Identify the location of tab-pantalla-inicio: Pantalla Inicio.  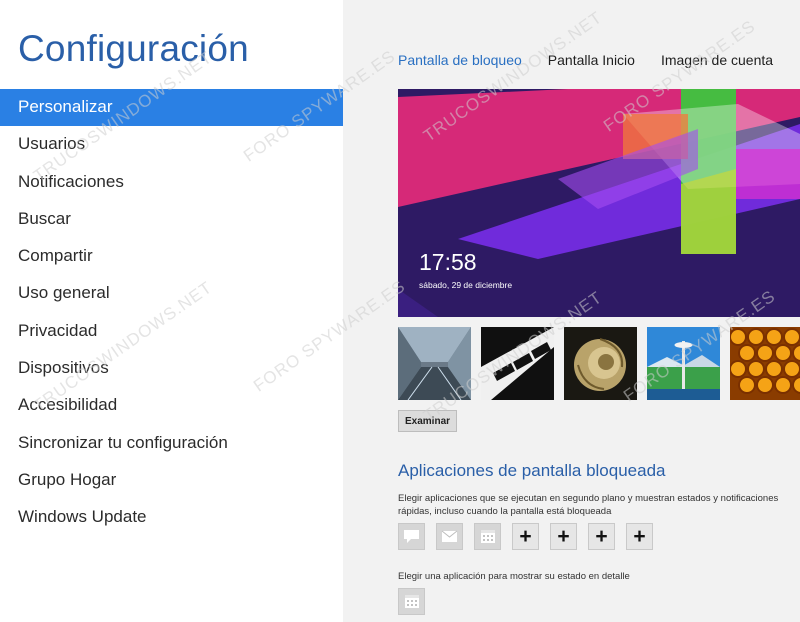
(591, 60).